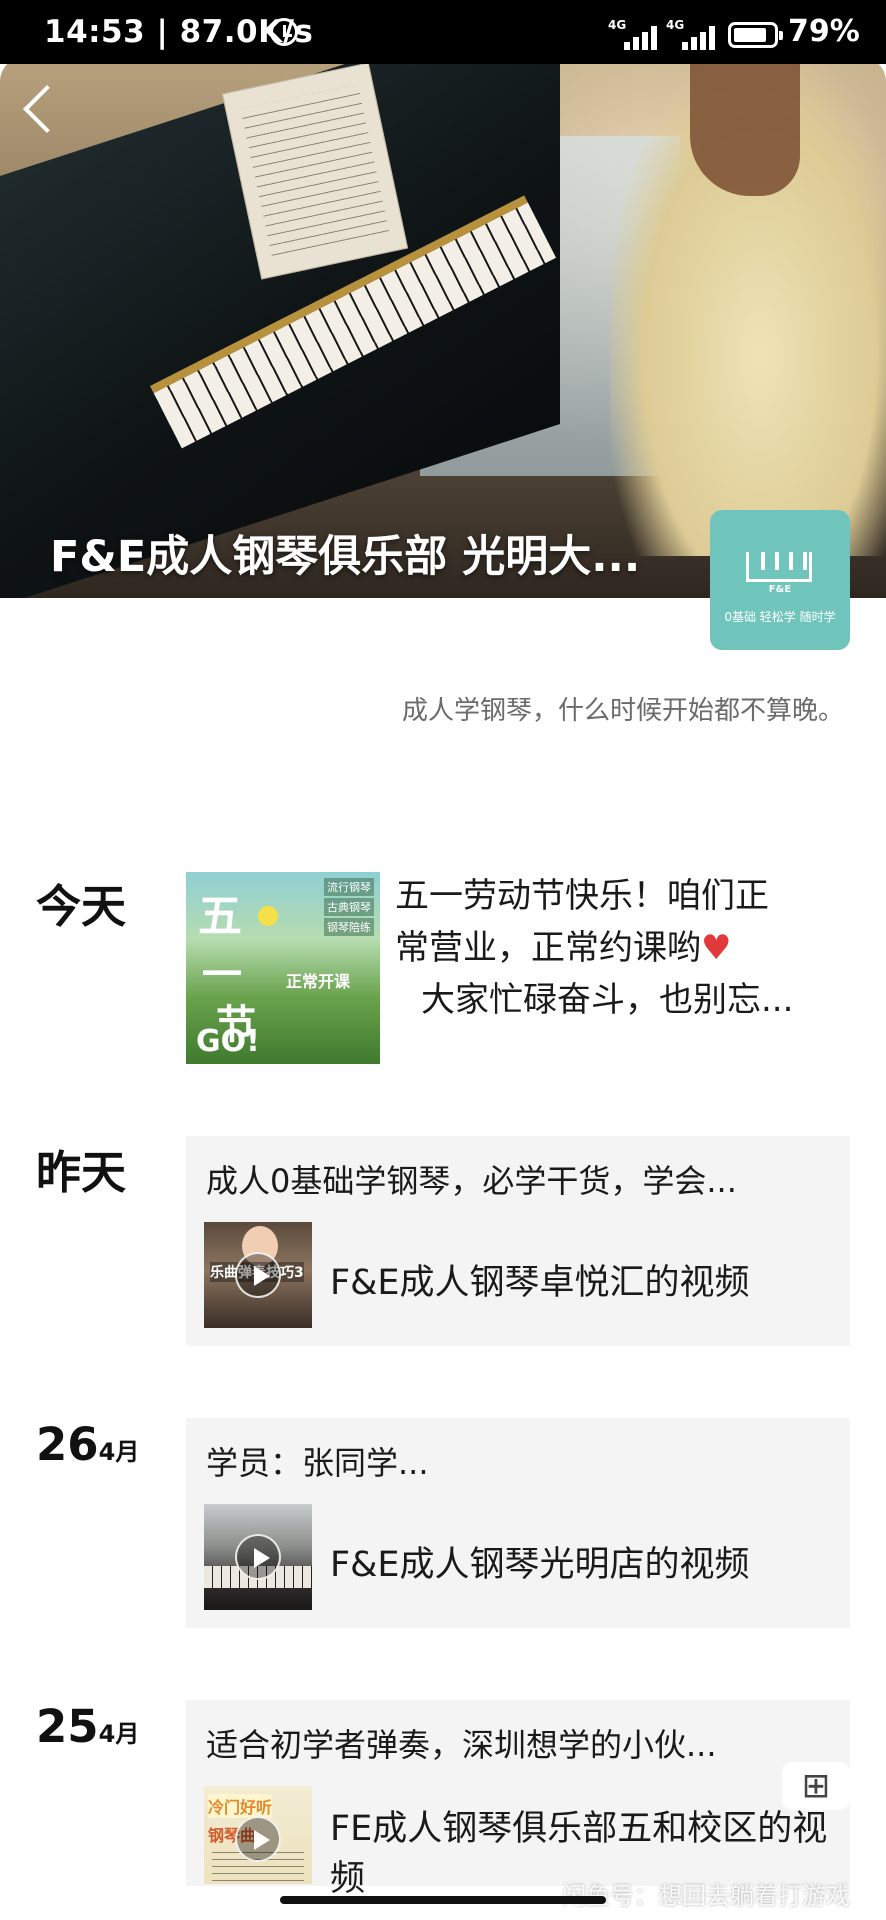 Image resolution: width=886 pixels, height=1920 pixels. Describe the element at coordinates (268, 916) in the screenshot. I see `sun-icon` at that location.